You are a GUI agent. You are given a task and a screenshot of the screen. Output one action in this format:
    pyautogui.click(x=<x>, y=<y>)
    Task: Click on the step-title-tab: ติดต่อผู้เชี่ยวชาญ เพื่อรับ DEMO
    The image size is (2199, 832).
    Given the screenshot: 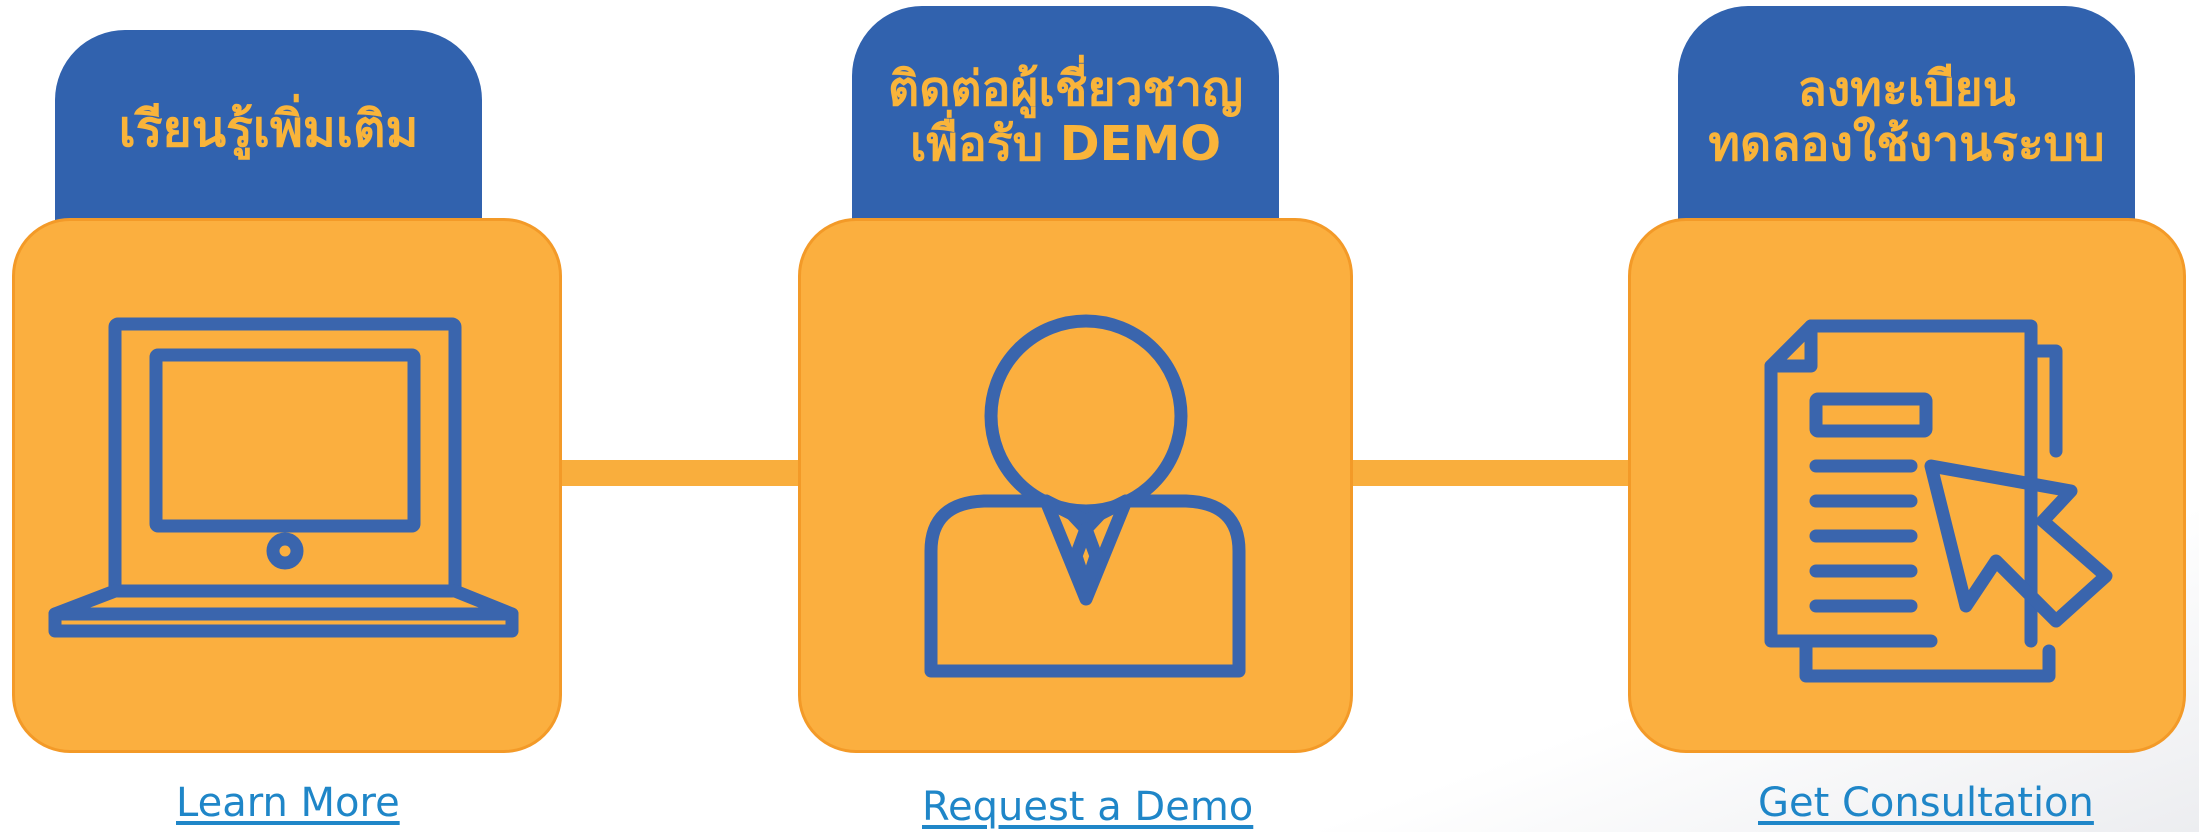 What is the action you would take?
    pyautogui.click(x=1065, y=117)
    